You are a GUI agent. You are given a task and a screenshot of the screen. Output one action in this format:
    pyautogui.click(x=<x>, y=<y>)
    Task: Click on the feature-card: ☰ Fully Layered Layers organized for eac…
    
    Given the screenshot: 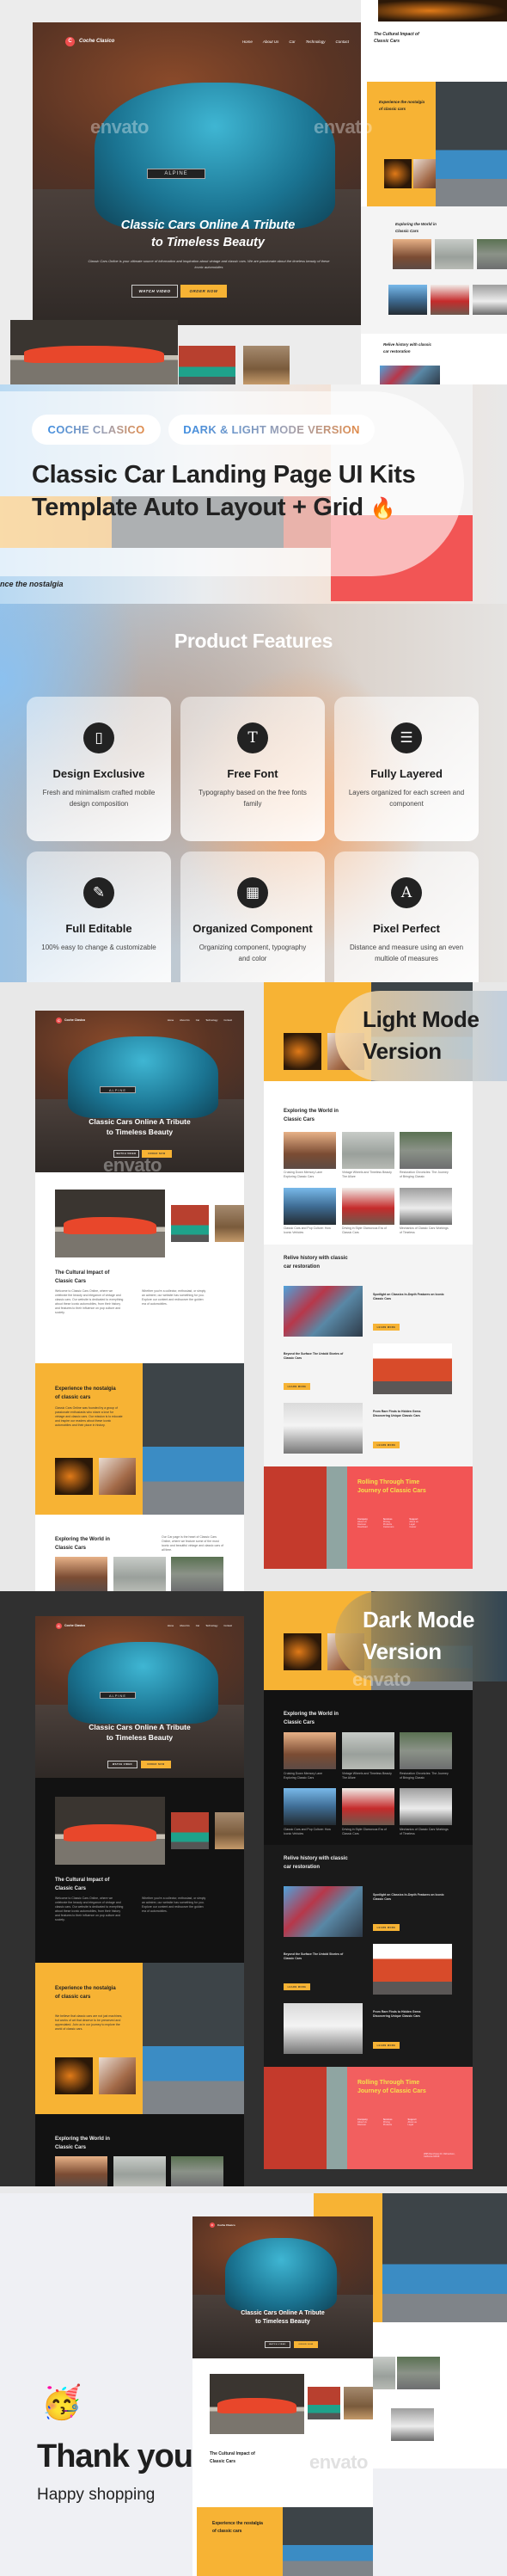 What is the action you would take?
    pyautogui.click(x=406, y=769)
    